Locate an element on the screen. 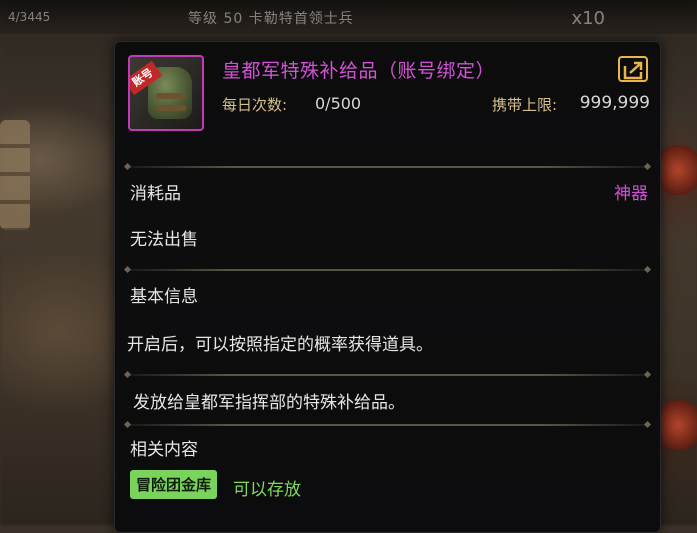 The image size is (697, 533). adventure-vault-badge: 冒险团金库 is located at coordinates (174, 484).